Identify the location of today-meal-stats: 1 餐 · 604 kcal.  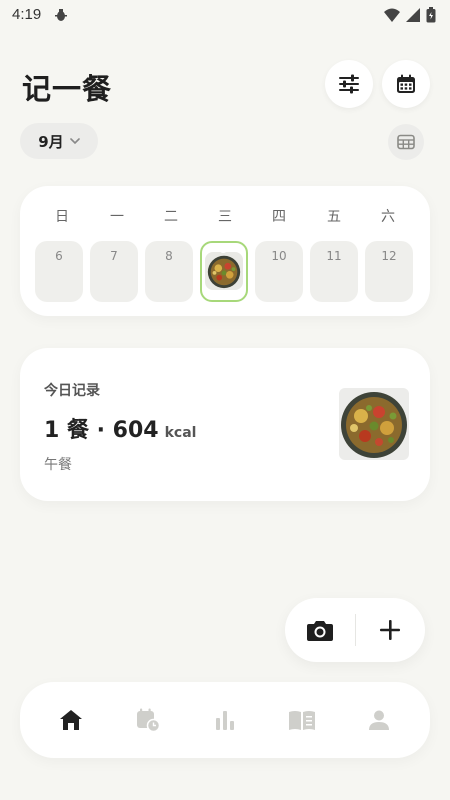
(120, 428).